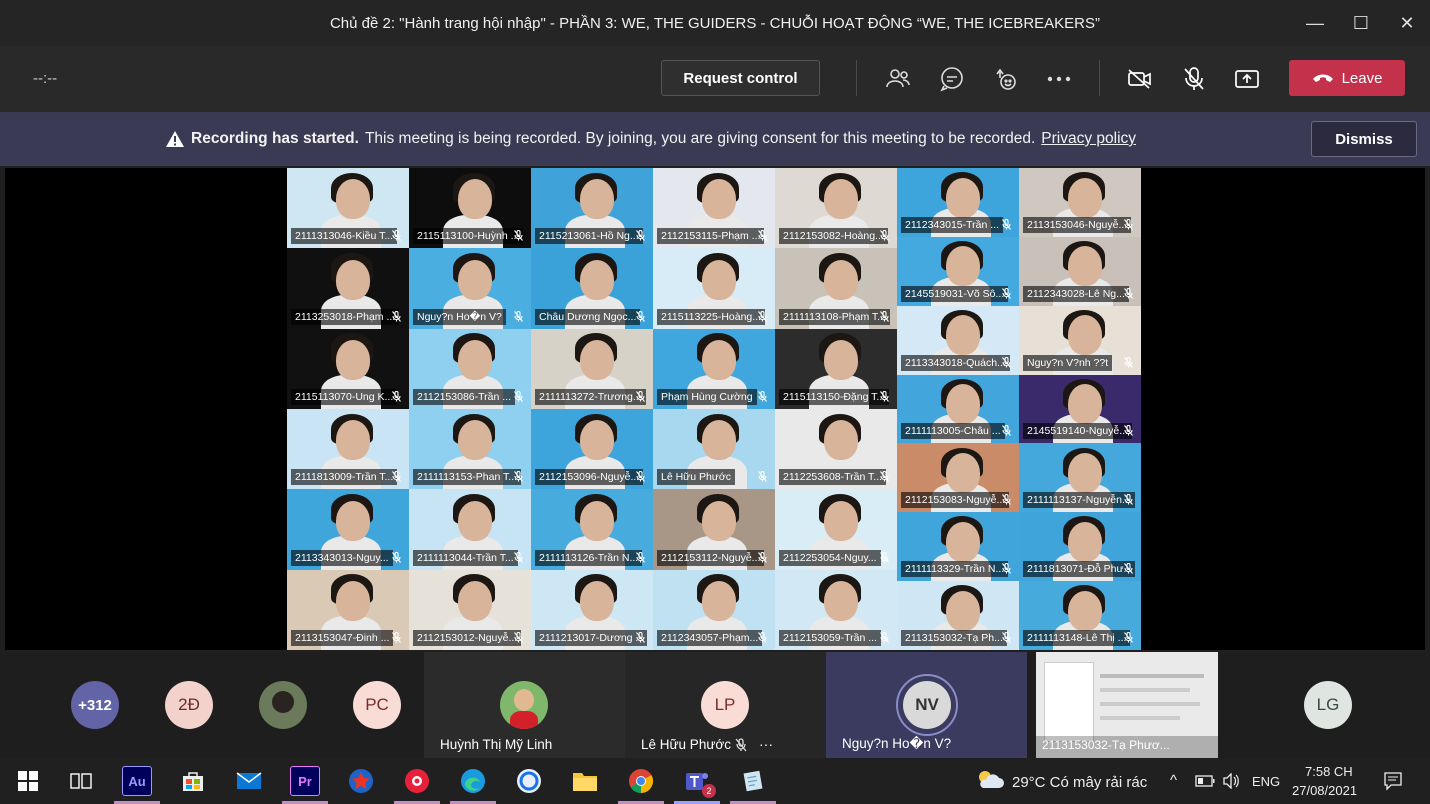  Describe the element at coordinates (898, 79) in the screenshot. I see `participants-icon` at that location.